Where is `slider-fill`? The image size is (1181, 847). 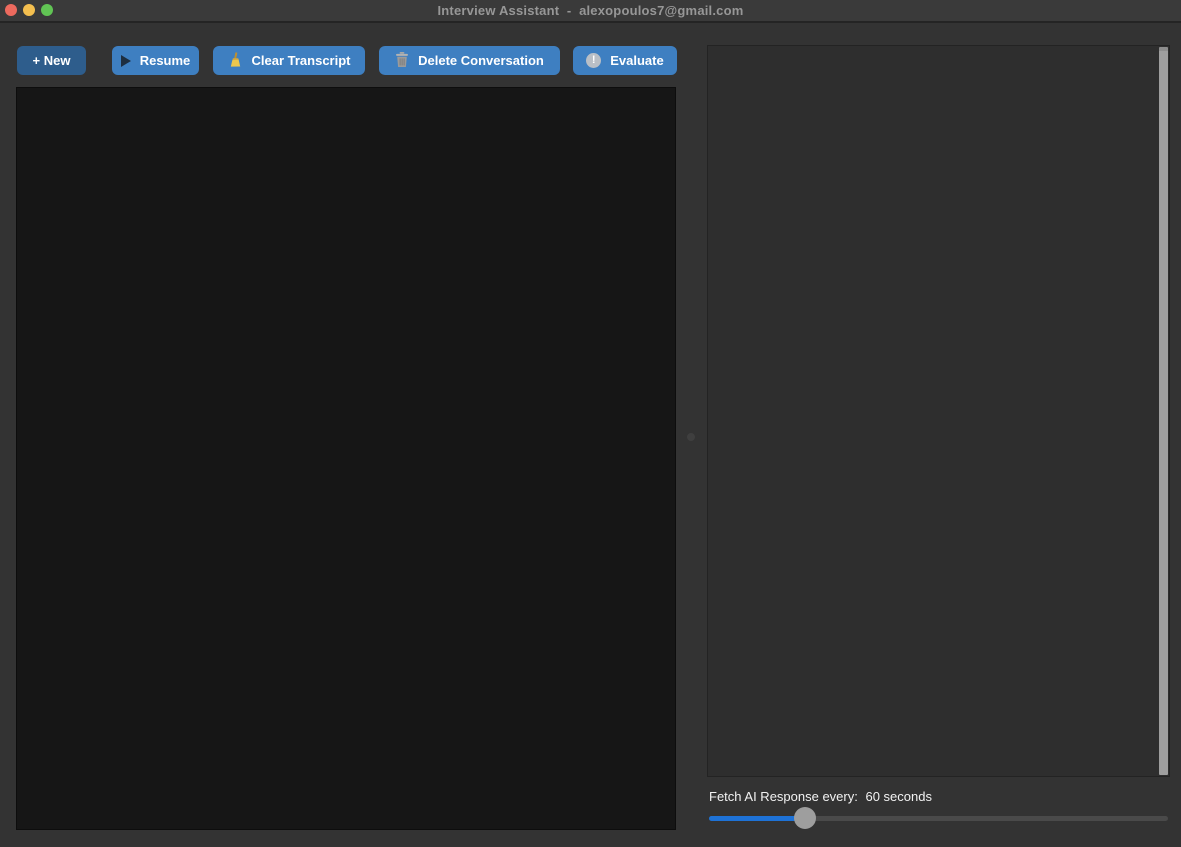
slider-fill is located at coordinates (757, 818).